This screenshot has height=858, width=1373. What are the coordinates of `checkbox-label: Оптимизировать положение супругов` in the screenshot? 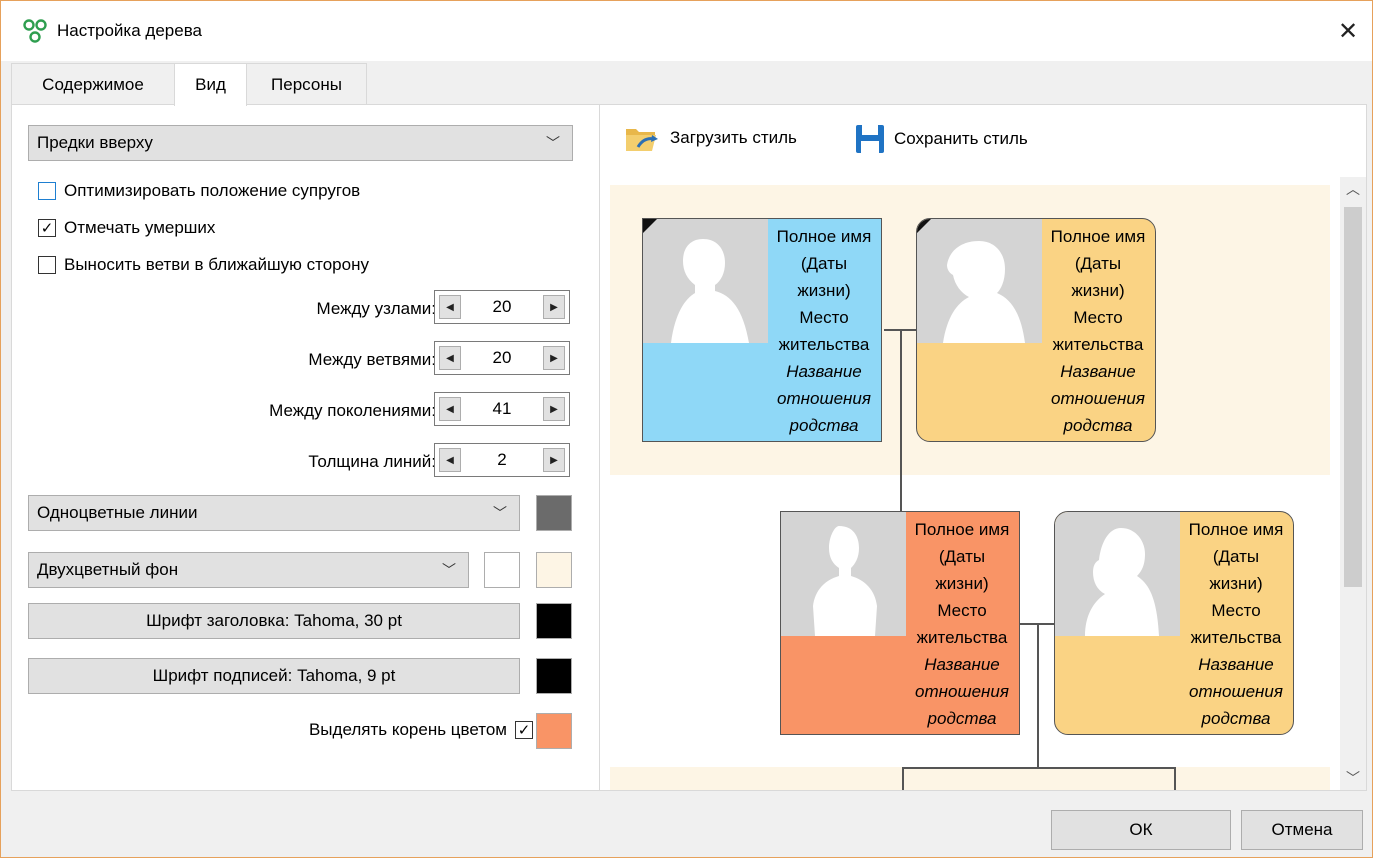 It's located at (212, 190).